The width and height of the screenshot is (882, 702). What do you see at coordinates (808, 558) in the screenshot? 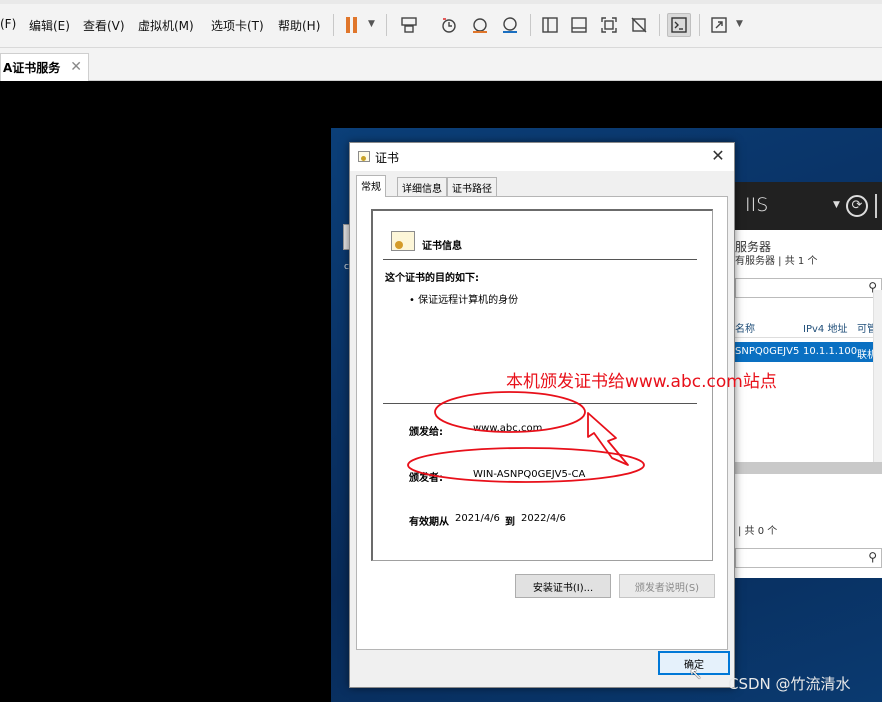
I see `events-filter-input: ⚲` at bounding box center [808, 558].